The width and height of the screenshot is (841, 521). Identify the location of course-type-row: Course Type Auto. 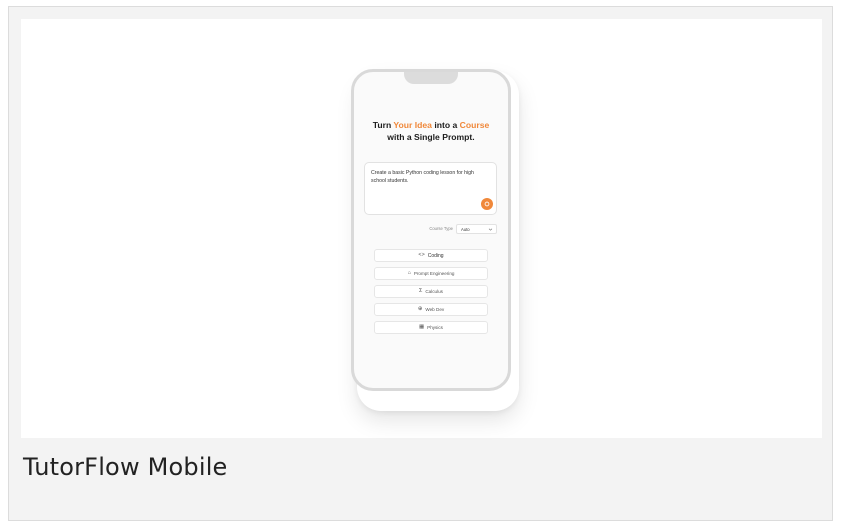
(430, 229).